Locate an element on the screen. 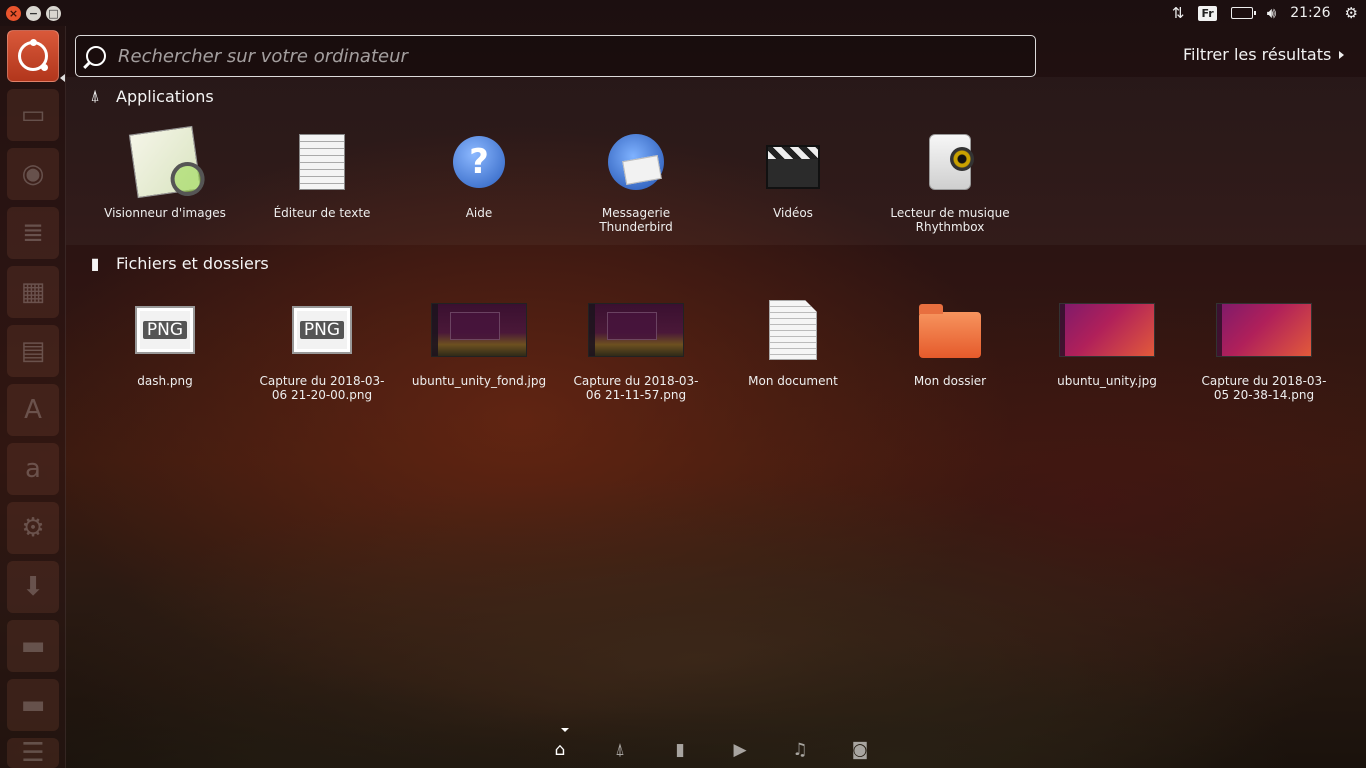 This screenshot has height=768, width=1366. settings-gear-icon: ⚙ is located at coordinates (1351, 13).